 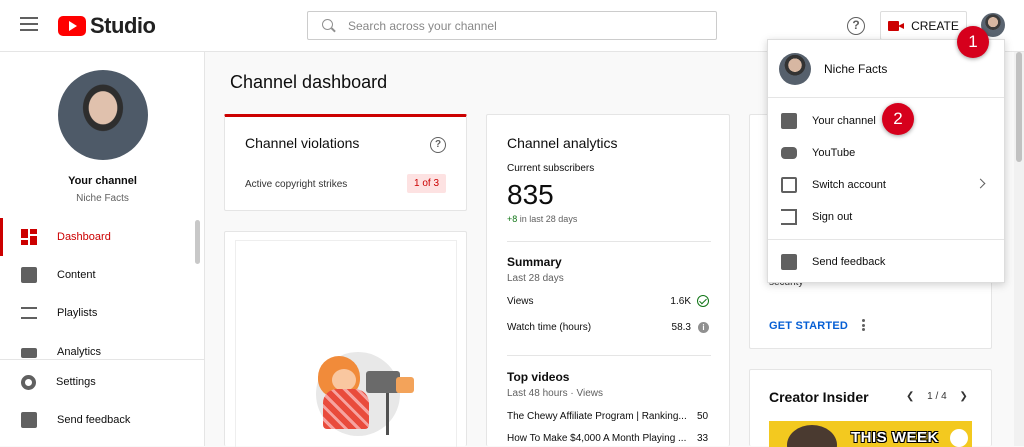 What do you see at coordinates (76, 275) in the screenshot?
I see `sidebar-item-label: Content` at bounding box center [76, 275].